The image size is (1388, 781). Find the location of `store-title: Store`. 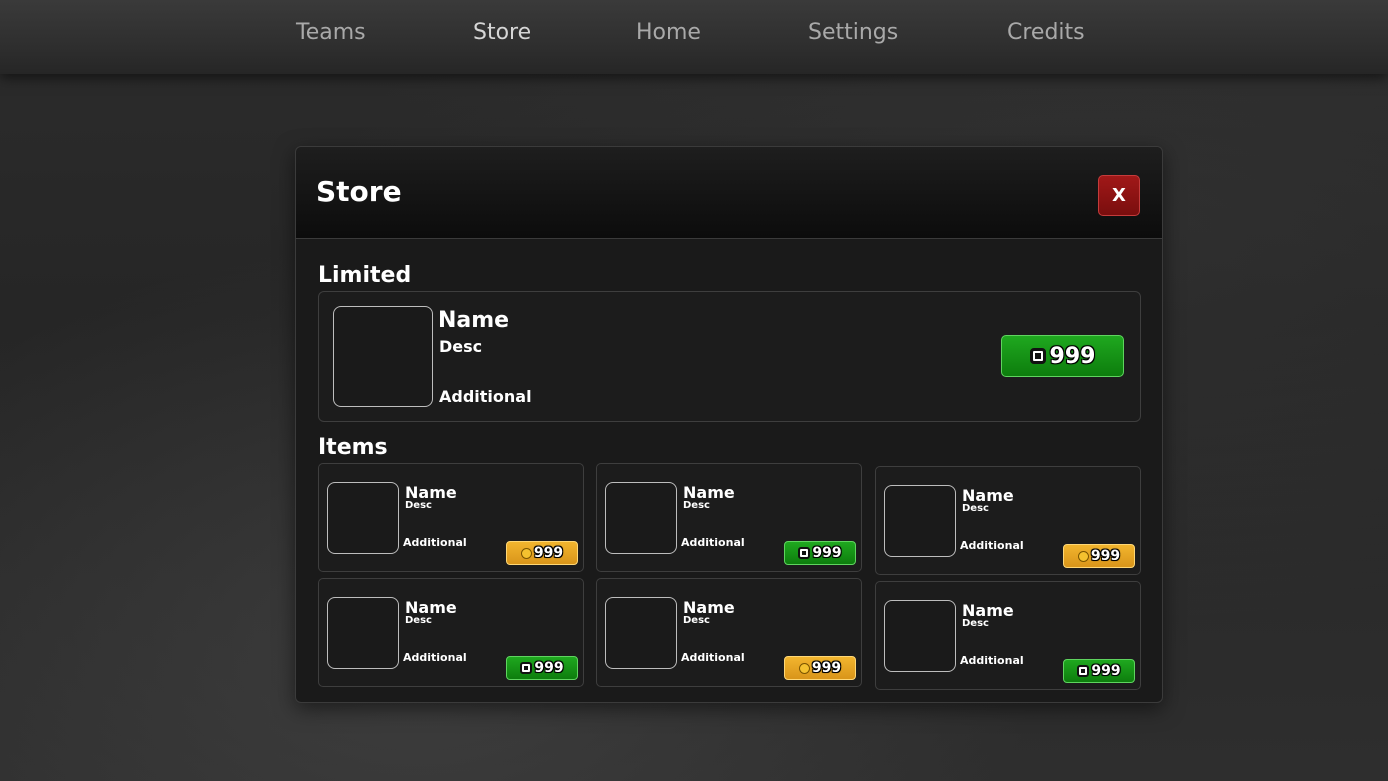

store-title: Store is located at coordinates (359, 191).